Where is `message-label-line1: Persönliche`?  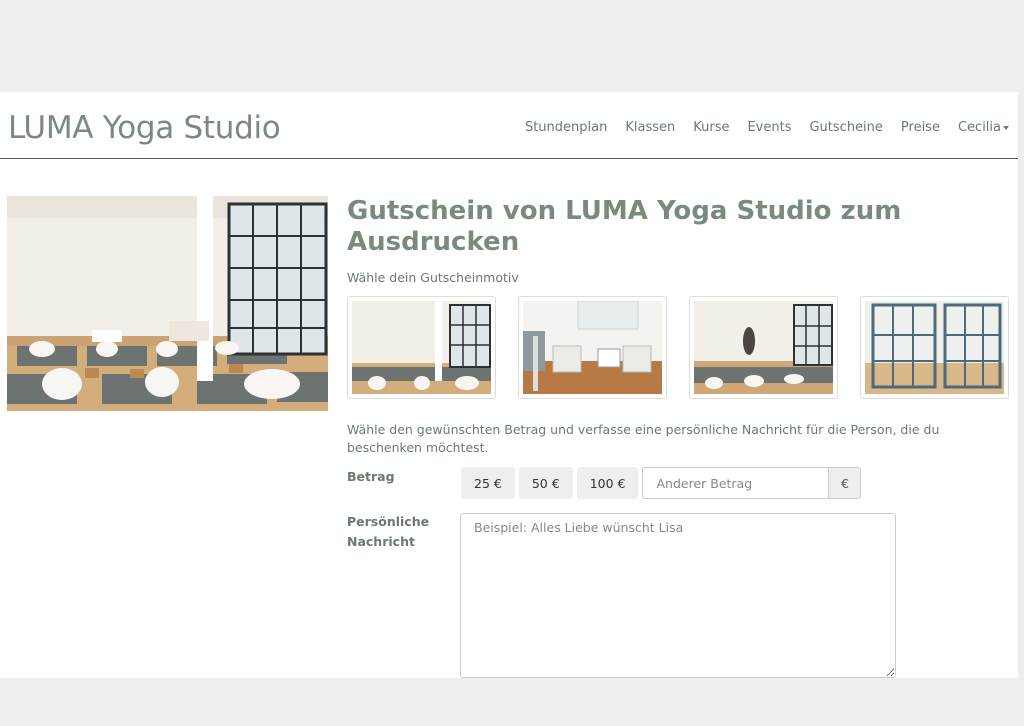 message-label-line1: Persönliche is located at coordinates (388, 521).